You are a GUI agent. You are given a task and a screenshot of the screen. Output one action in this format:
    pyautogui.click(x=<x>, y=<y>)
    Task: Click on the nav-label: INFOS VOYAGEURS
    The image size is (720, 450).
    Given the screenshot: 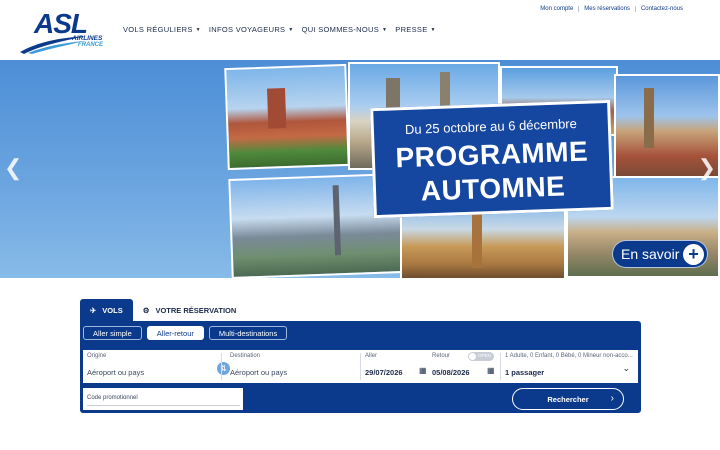 What is the action you would take?
    pyautogui.click(x=247, y=29)
    